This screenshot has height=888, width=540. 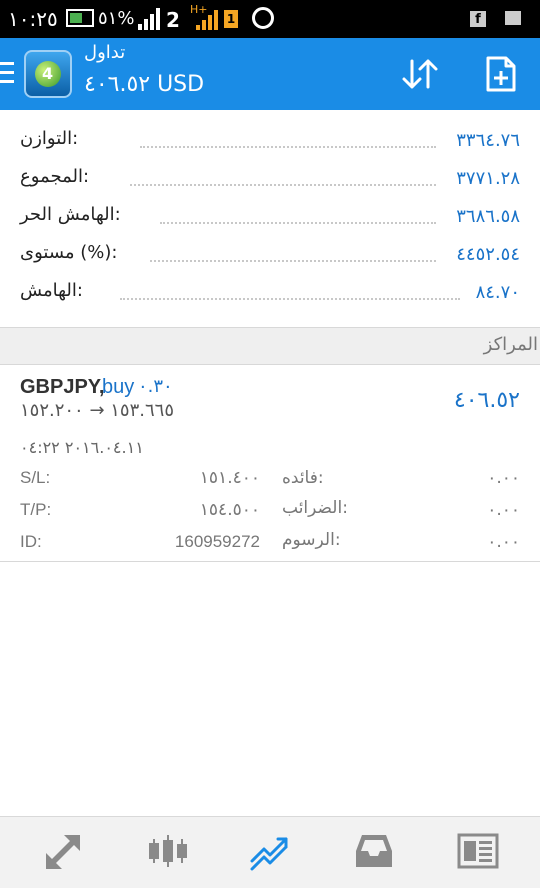 I want to click on commission-value: ٠.٠٠, so click(x=503, y=542).